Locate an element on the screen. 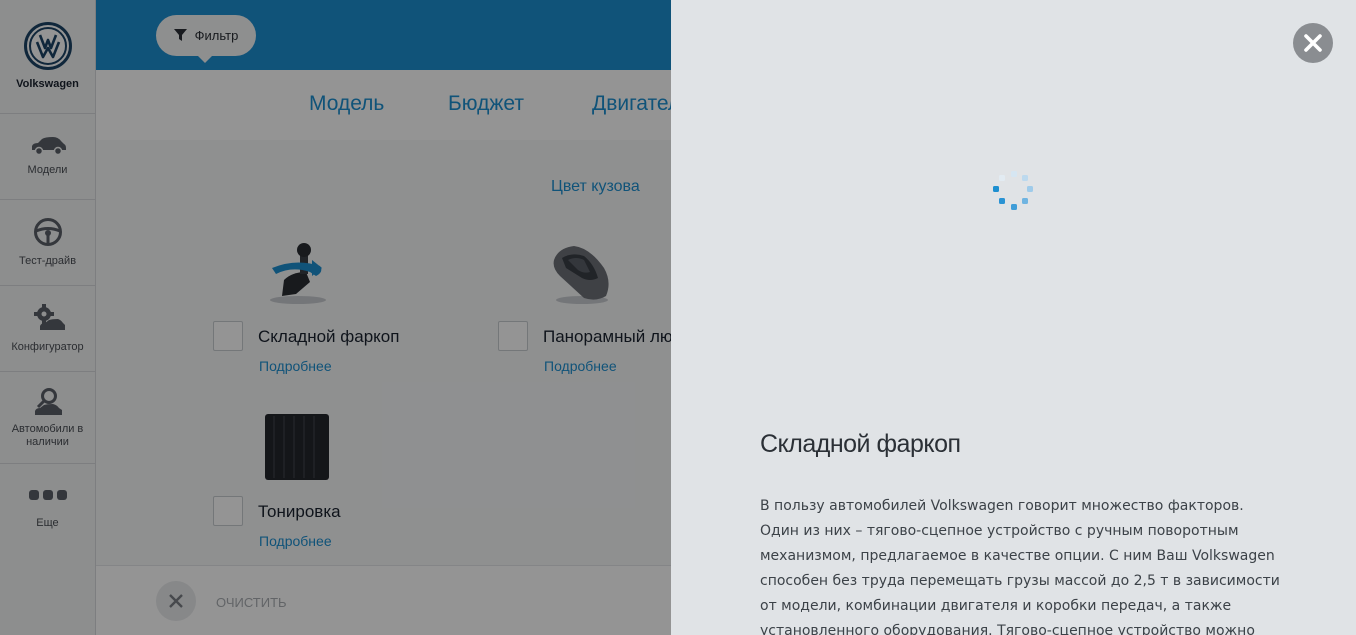 The image size is (1356, 635). option-checkbox-towbar is located at coordinates (228, 336).